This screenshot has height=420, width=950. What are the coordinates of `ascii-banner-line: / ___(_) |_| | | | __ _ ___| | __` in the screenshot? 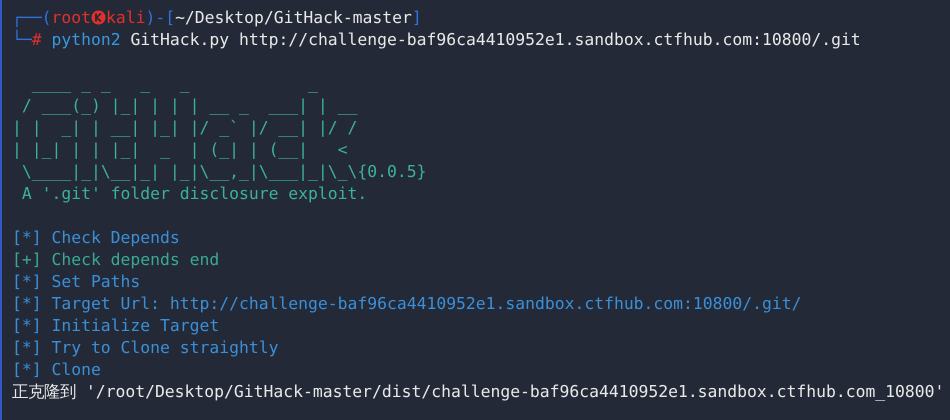 It's located at (189, 105).